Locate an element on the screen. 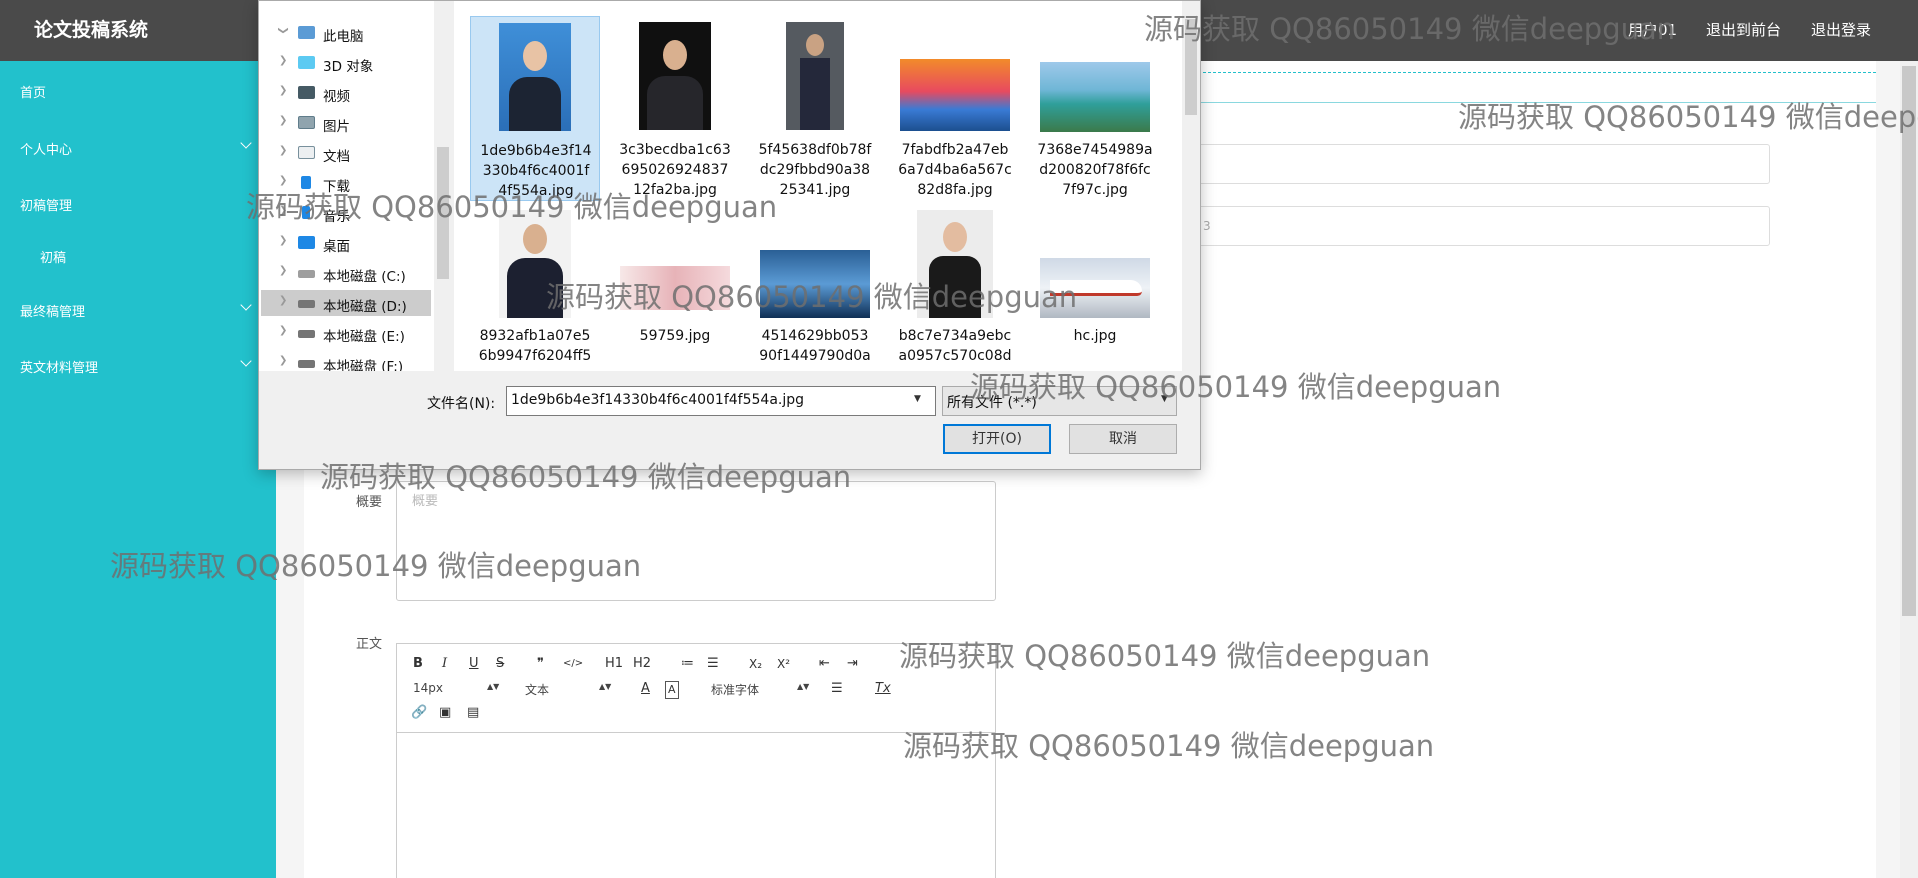 Image resolution: width=1918 pixels, height=878 pixels. italic-button: I is located at coordinates (444, 664).